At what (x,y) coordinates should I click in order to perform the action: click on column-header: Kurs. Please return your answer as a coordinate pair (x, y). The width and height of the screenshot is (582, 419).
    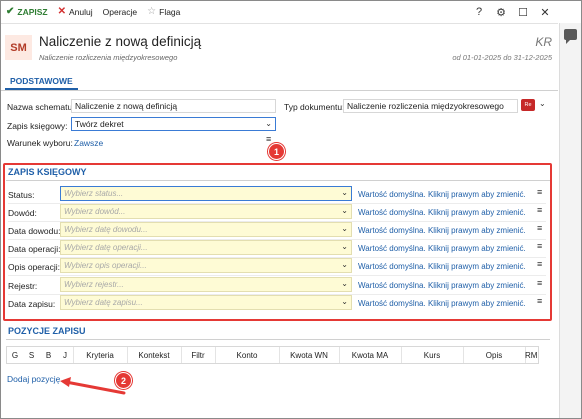
    Looking at the image, I should click on (432, 355).